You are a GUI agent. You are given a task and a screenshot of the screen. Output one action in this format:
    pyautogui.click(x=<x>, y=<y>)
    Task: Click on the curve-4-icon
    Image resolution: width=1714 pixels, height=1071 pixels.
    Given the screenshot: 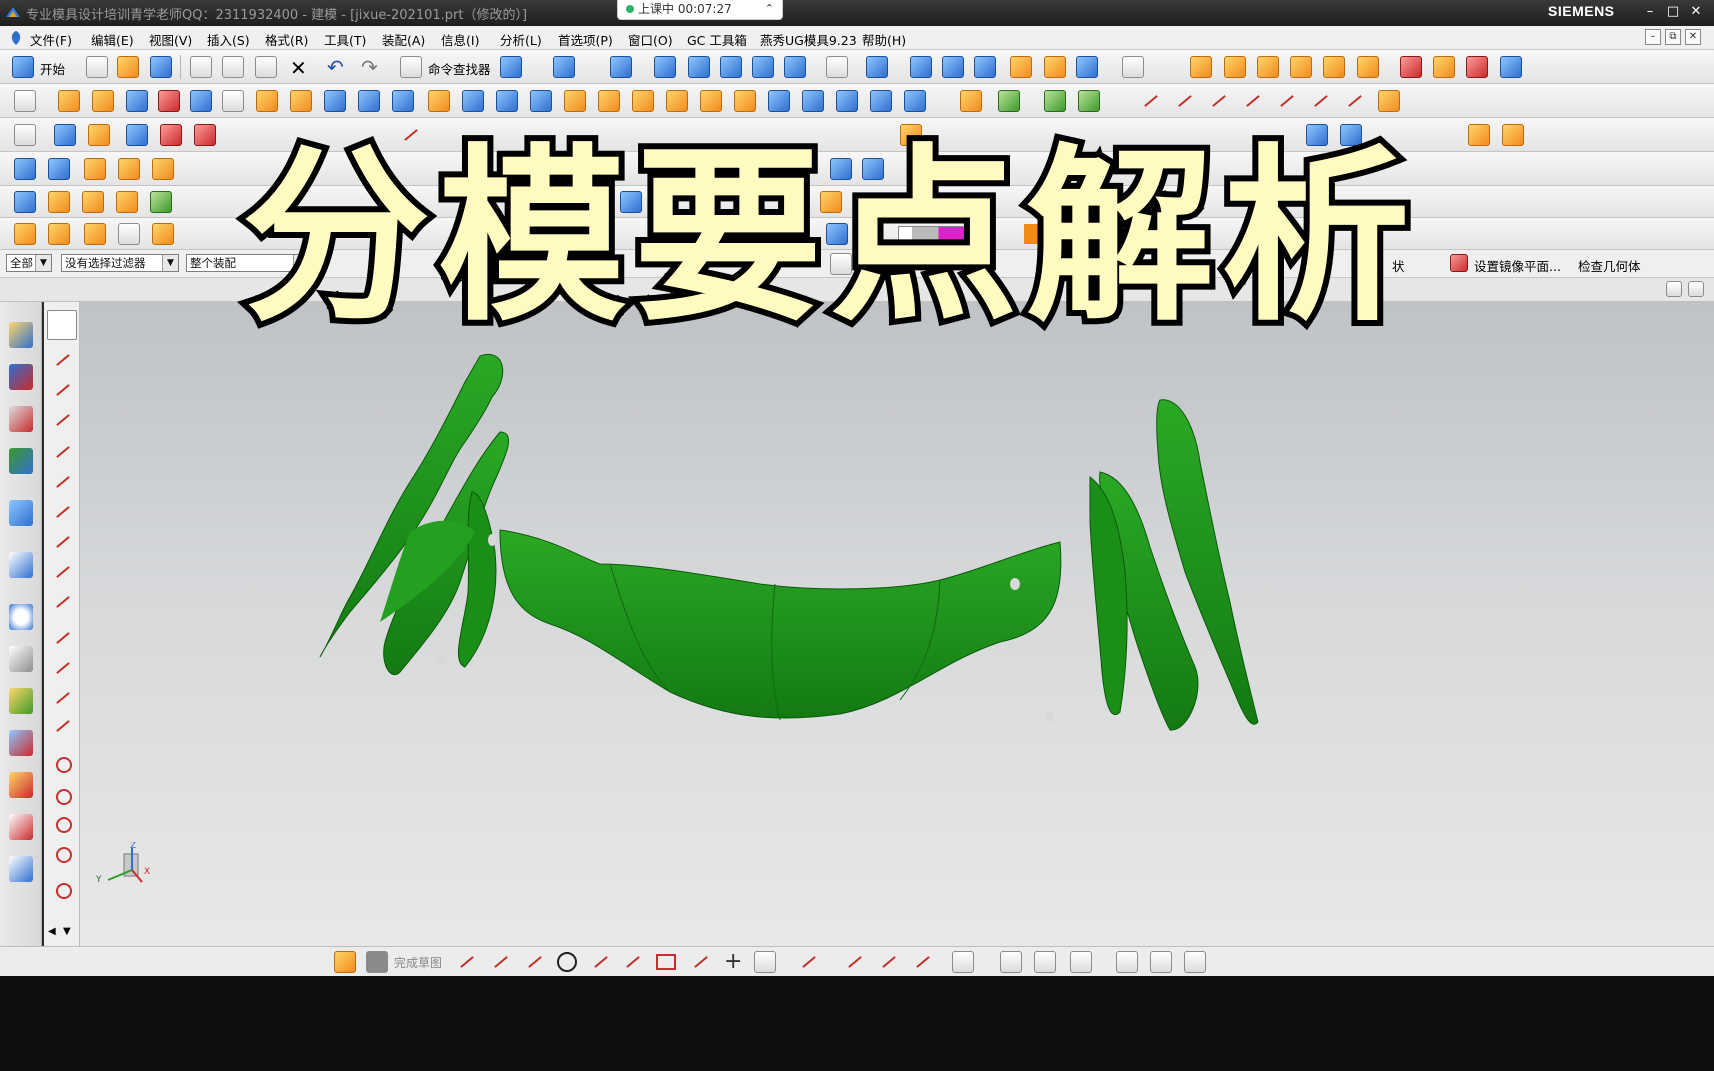 What is the action you would take?
    pyautogui.click(x=1253, y=101)
    